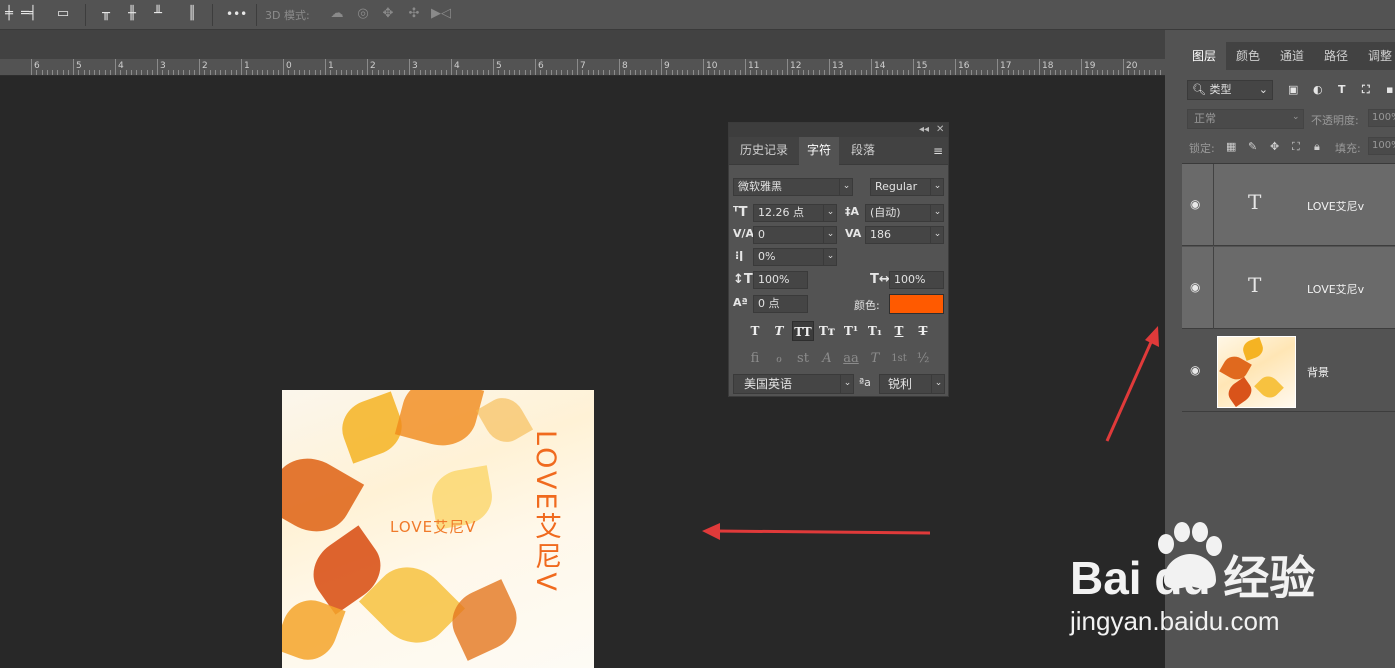 The image size is (1395, 668). I want to click on align-vcenter-icon: ╫, so click(132, 14).